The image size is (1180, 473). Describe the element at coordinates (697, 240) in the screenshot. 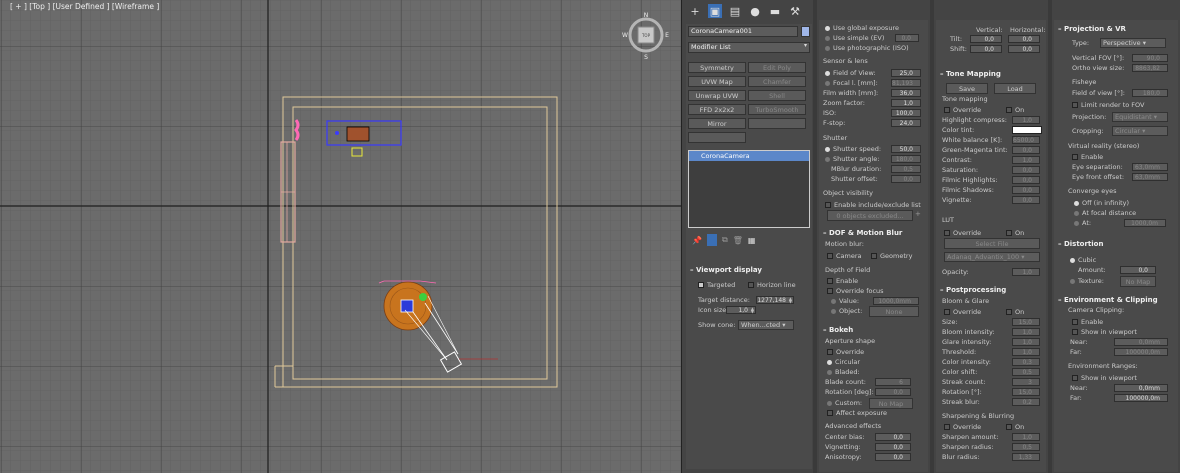

I see `pin-stack-icon: 📌` at that location.